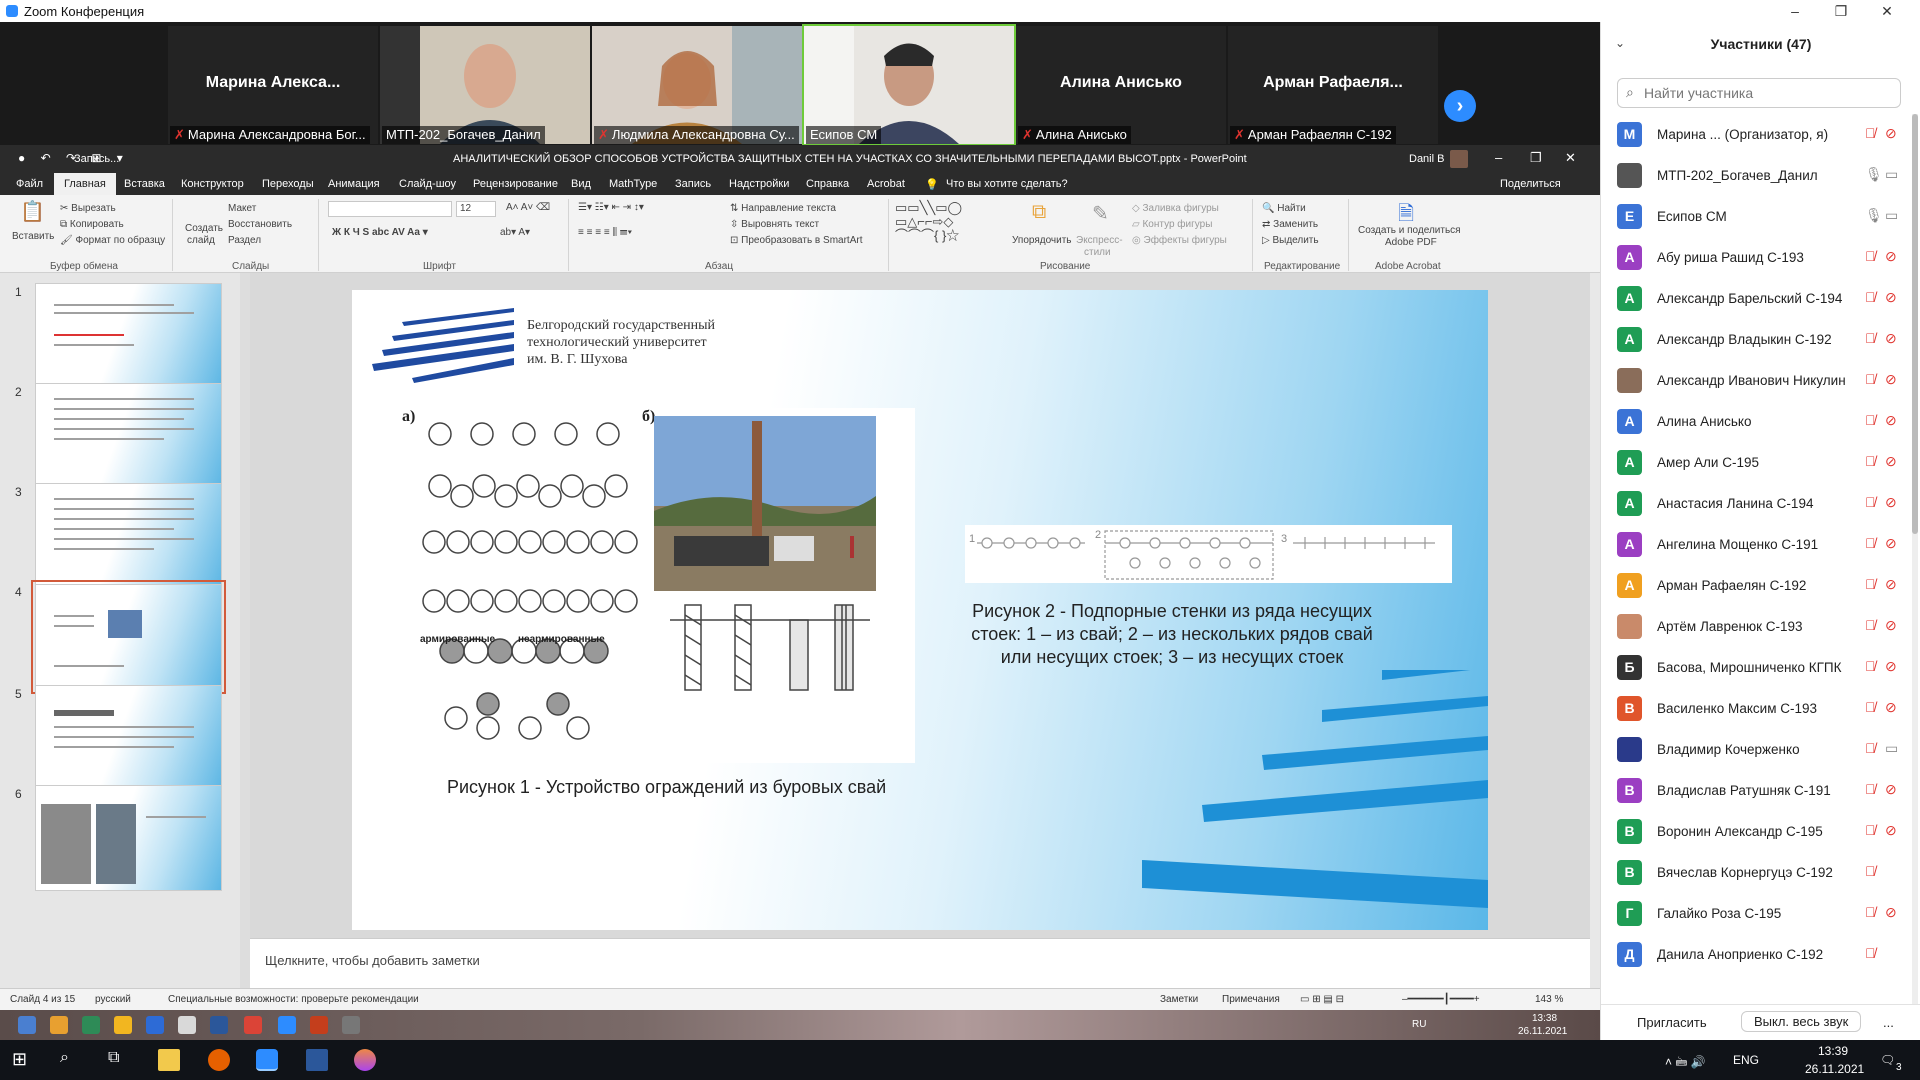 The height and width of the screenshot is (1080, 1920). Describe the element at coordinates (1498, 157) in the screenshot. I see `ppt-minimize-button: –` at that location.